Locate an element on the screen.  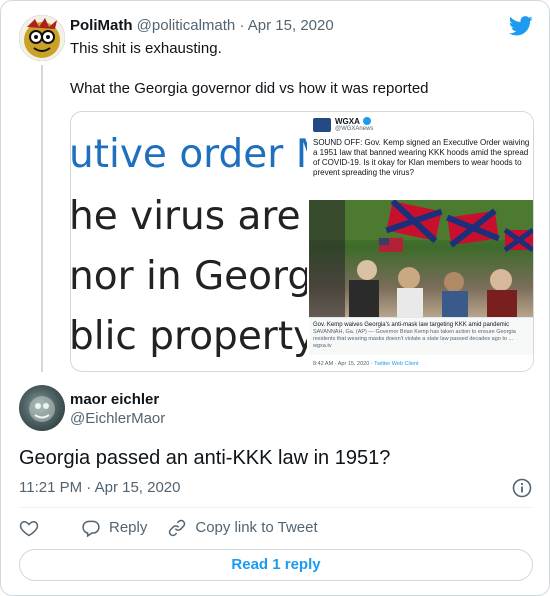
rally-photo is located at coordinates (421, 258).